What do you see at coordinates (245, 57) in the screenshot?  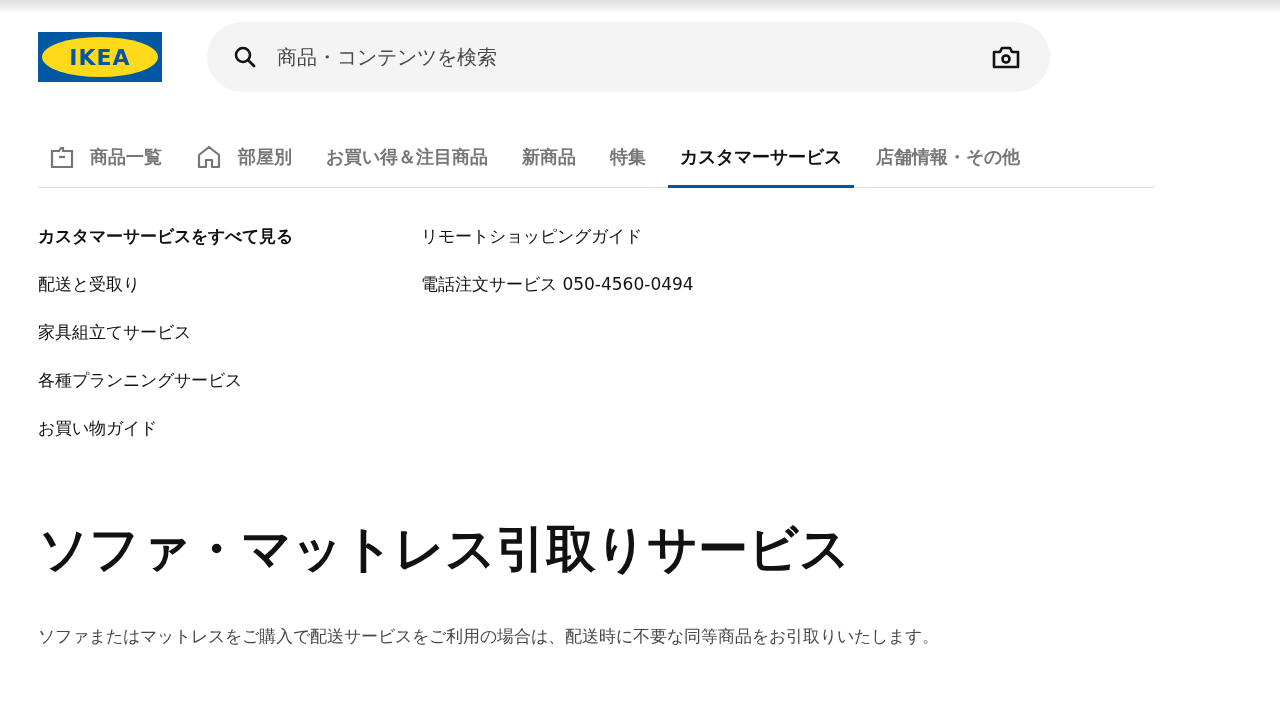 I see `search-icon` at bounding box center [245, 57].